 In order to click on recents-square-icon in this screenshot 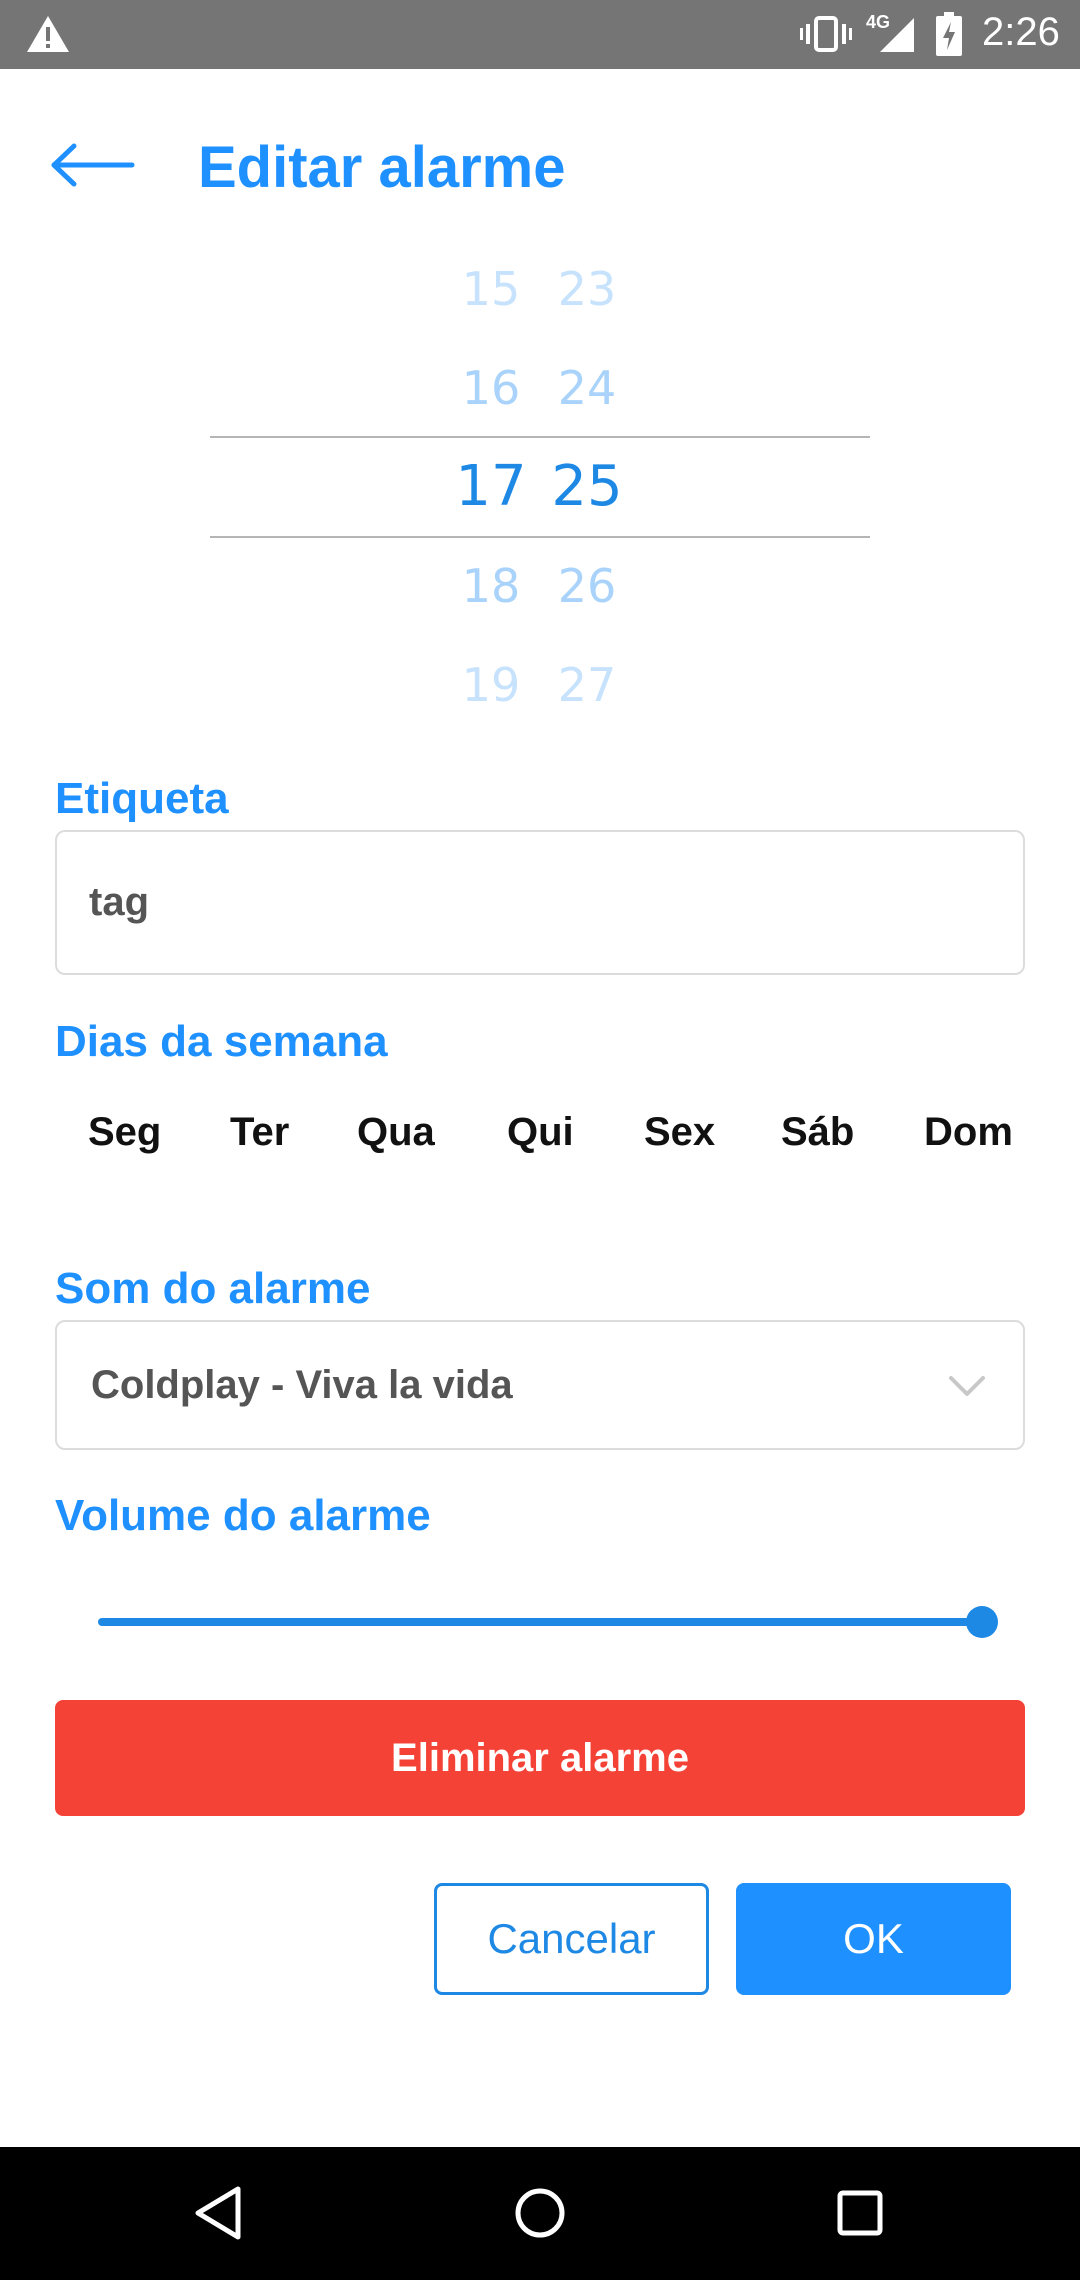, I will do `click(860, 2213)`.